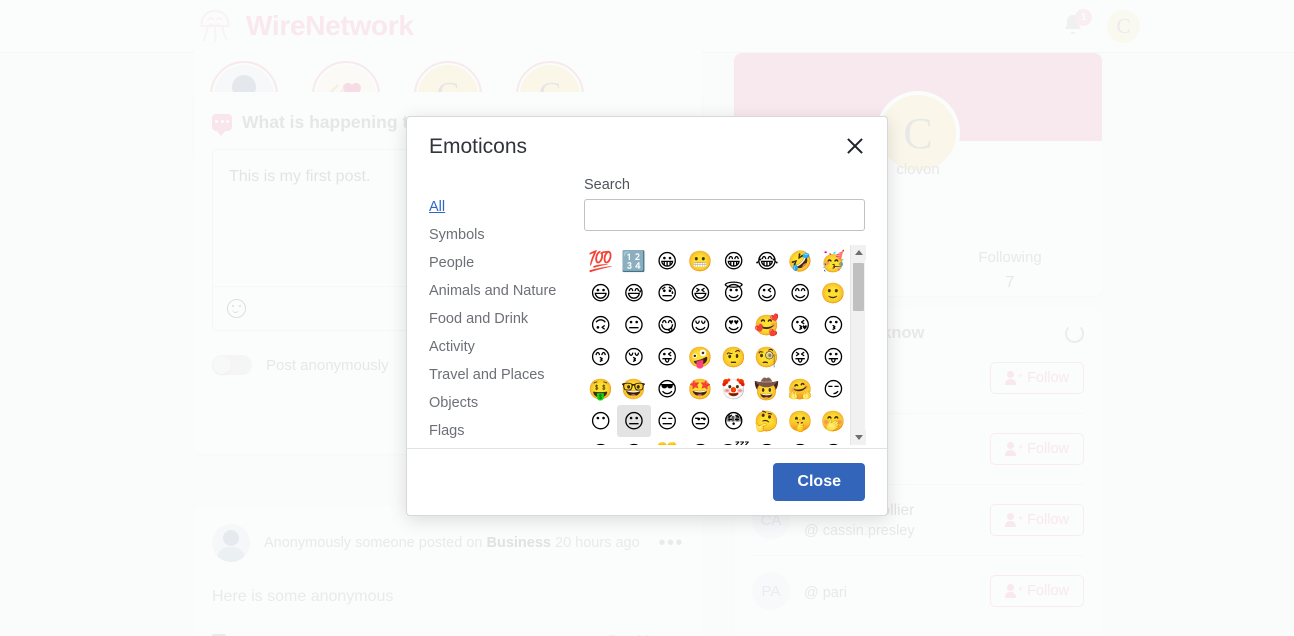 The width and height of the screenshot is (1294, 636). I want to click on emoji-cell: 😯, so click(600, 441).